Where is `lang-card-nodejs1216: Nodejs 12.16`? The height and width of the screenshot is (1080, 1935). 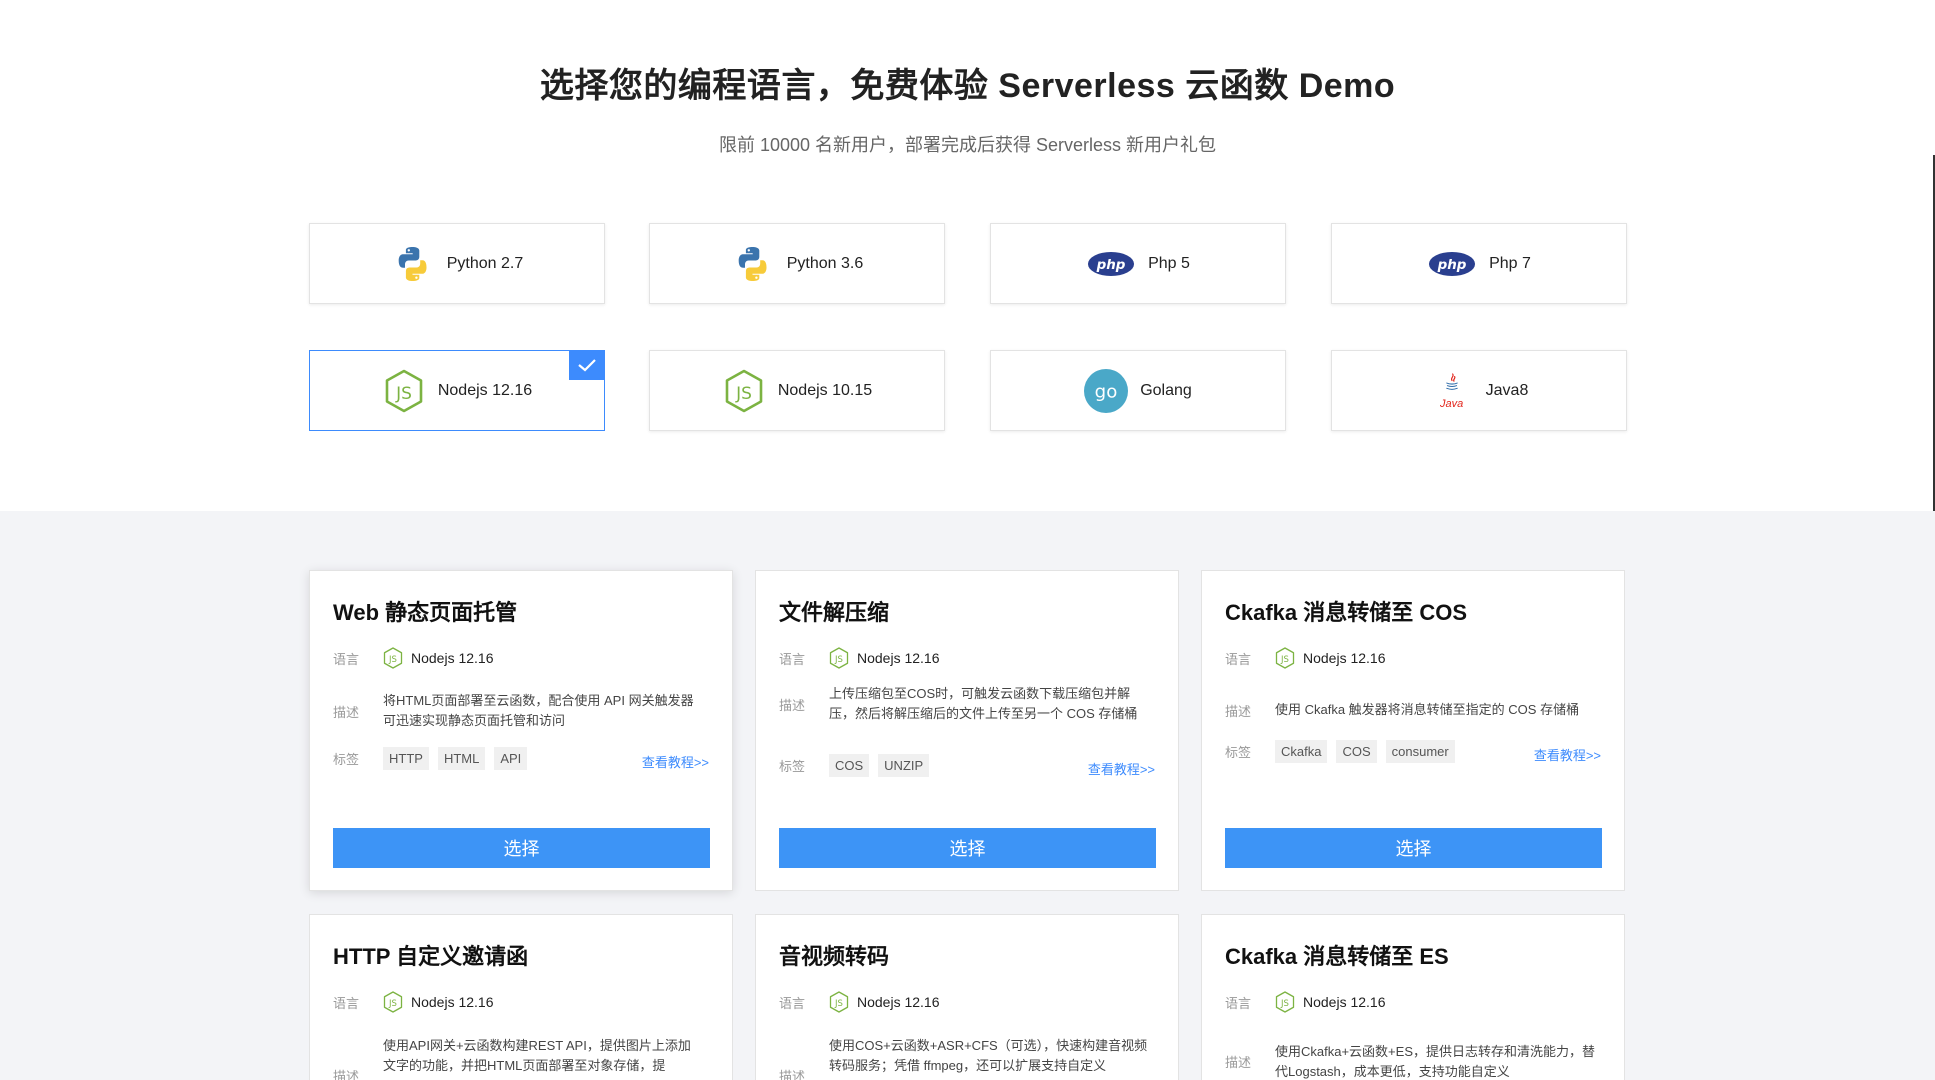
lang-card-nodejs1216: Nodejs 12.16 is located at coordinates (457, 390).